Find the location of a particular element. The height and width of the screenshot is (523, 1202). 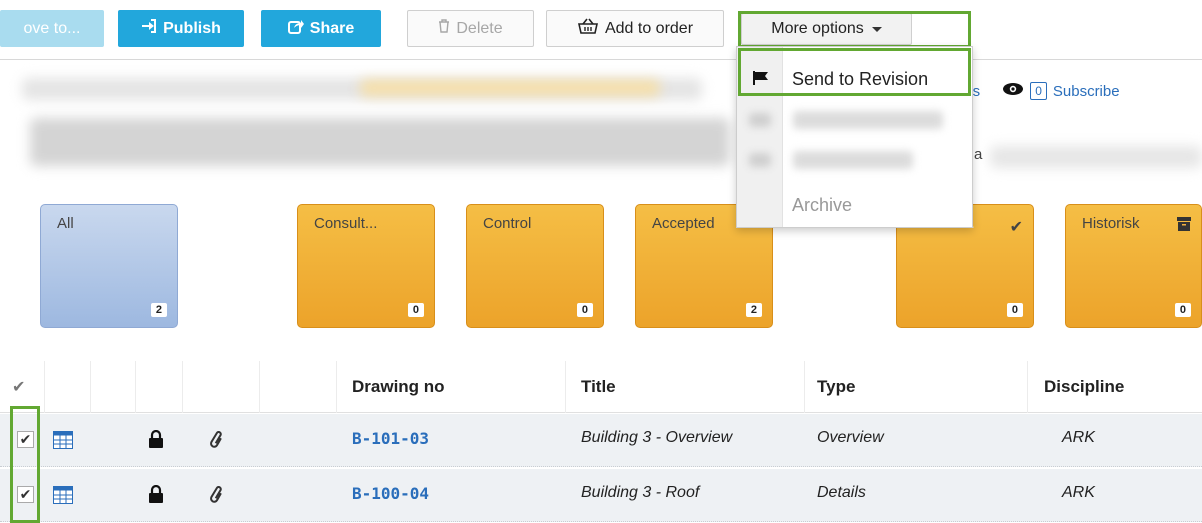

table-header: ✔ Drawing no Title Type Discipline is located at coordinates (601, 387).